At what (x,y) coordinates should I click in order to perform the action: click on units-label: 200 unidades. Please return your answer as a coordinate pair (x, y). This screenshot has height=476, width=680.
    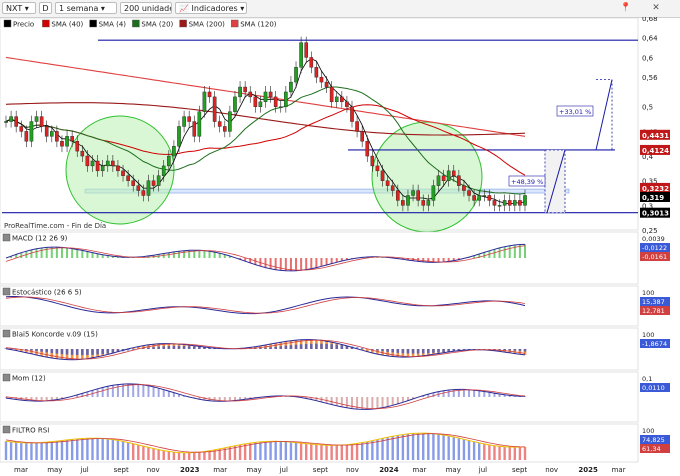
    Looking at the image, I should click on (147, 8).